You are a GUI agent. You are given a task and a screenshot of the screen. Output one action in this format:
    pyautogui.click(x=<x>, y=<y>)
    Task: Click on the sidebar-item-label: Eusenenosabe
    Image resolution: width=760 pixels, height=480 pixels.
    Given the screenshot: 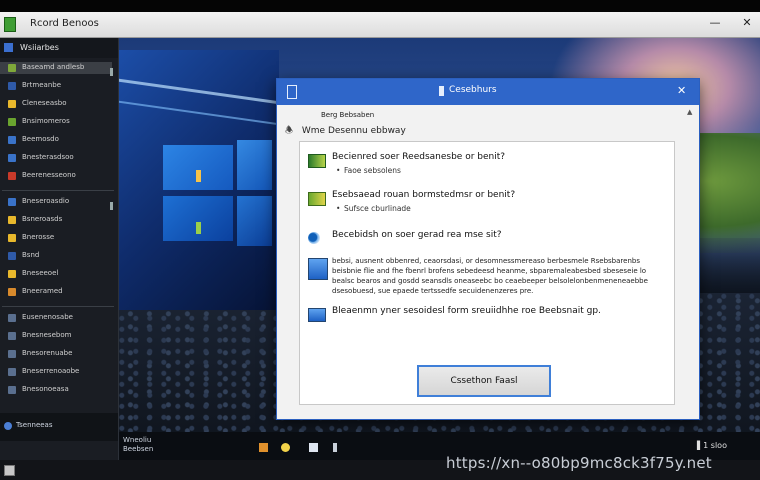 What is the action you would take?
    pyautogui.click(x=47, y=317)
    